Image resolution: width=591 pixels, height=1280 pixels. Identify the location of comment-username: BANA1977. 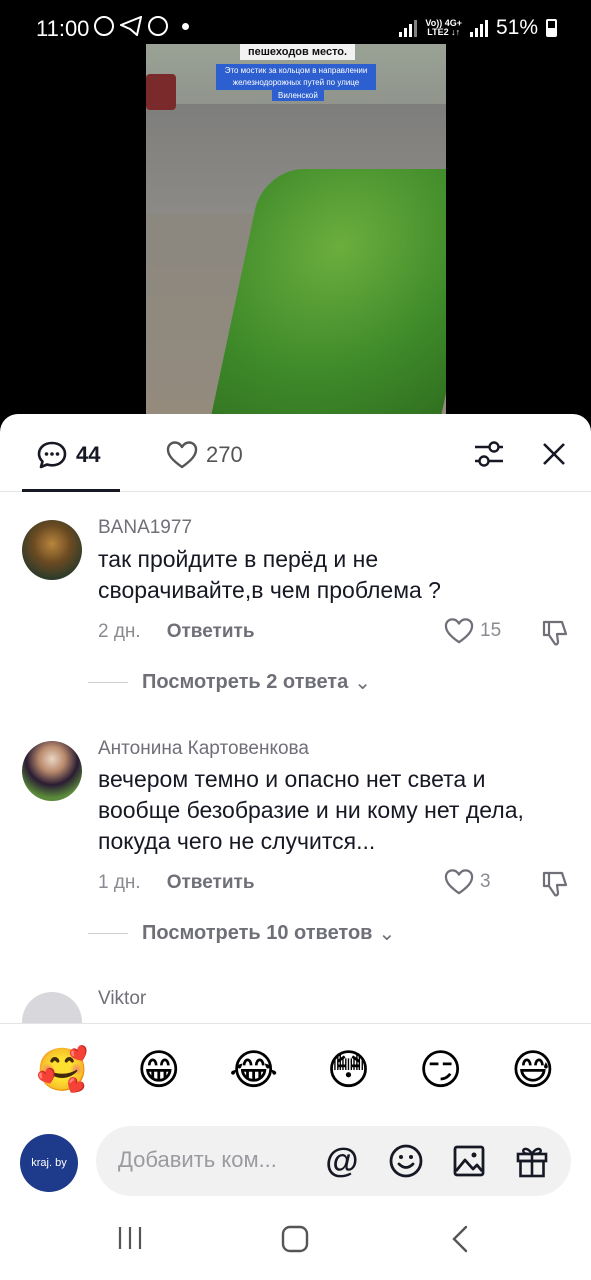
(145, 528).